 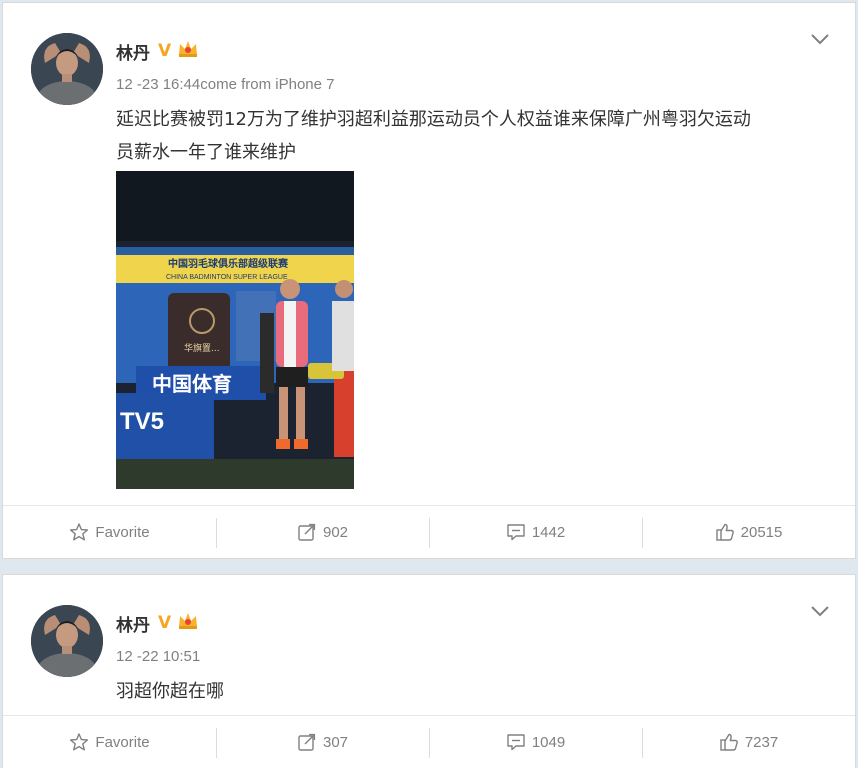 I want to click on action-bar: Favorite 902 1442 20515, so click(x=429, y=531).